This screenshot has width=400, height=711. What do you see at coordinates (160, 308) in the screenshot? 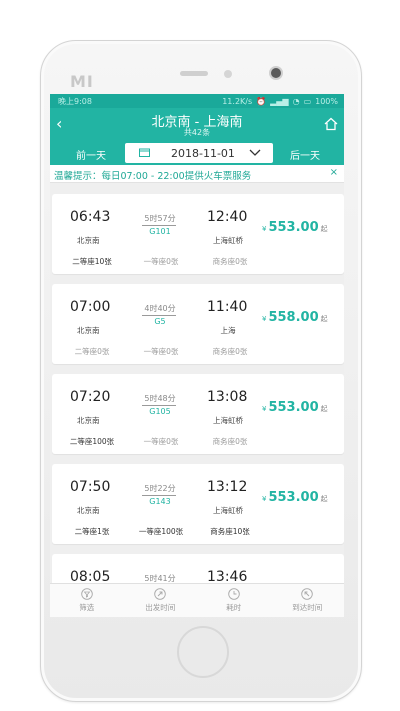
I see `duration: 4时40分` at bounding box center [160, 308].